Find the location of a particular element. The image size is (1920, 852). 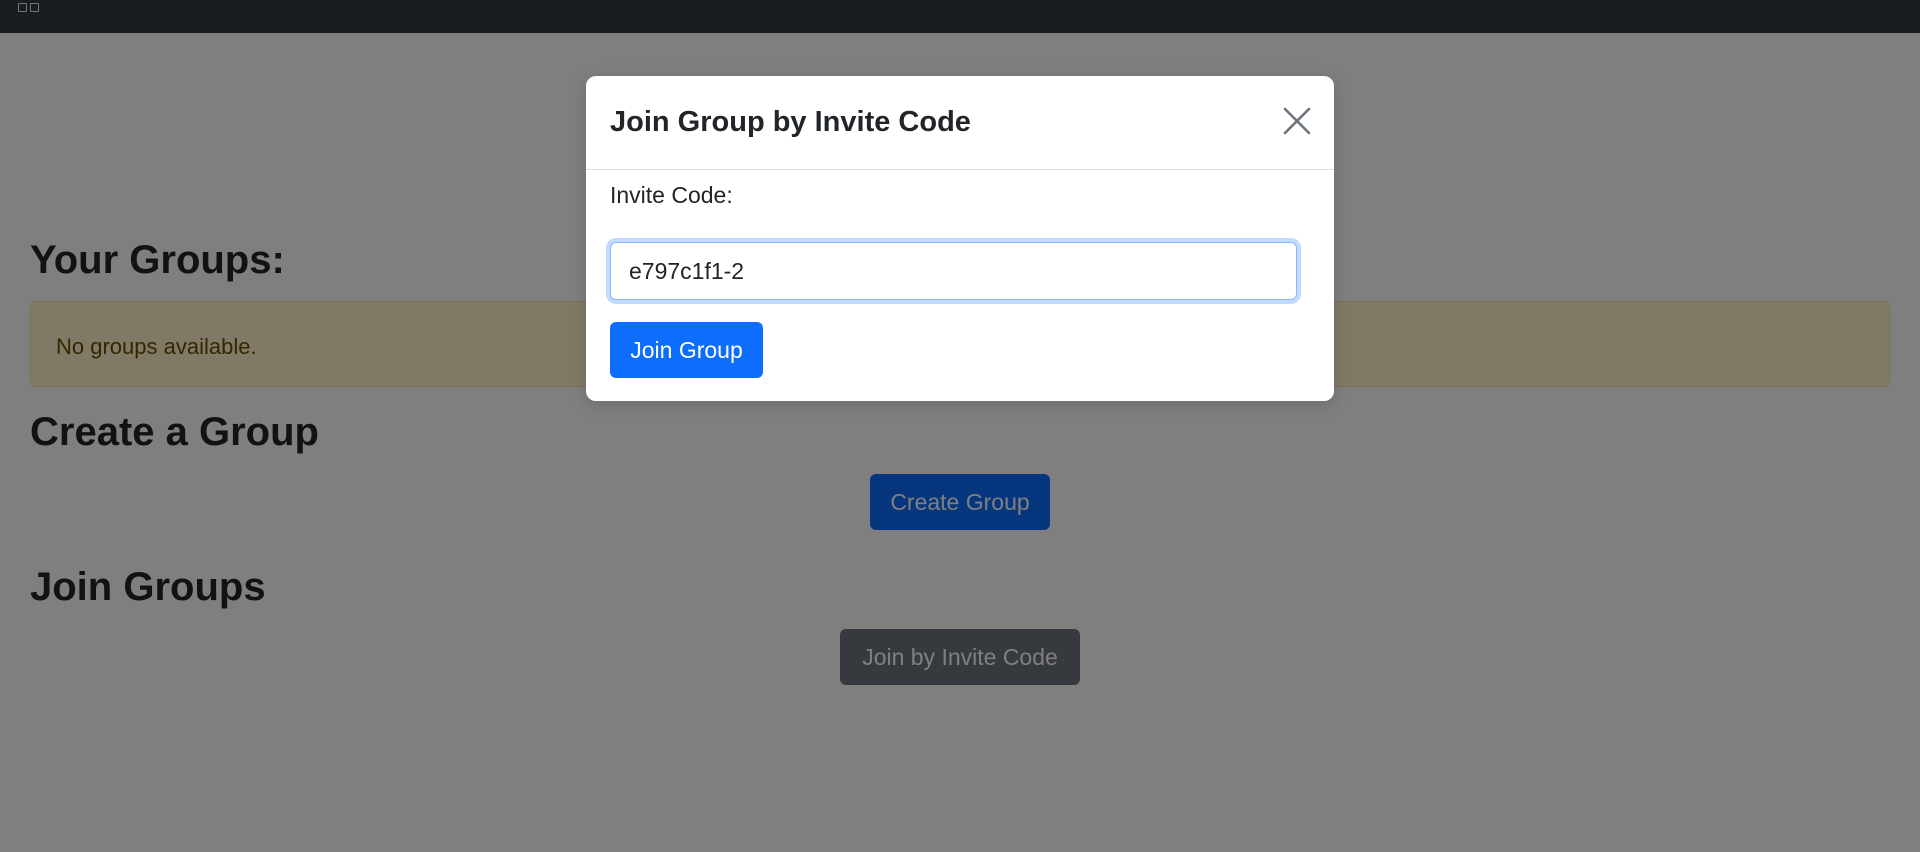

close-icon-glyph is located at coordinates (1297, 121).